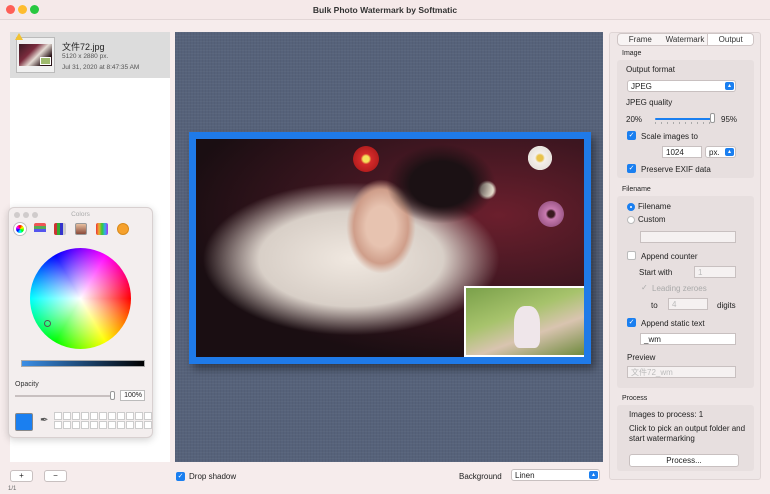  I want to click on jpeg-quality-label: JPEG quality, so click(649, 102).